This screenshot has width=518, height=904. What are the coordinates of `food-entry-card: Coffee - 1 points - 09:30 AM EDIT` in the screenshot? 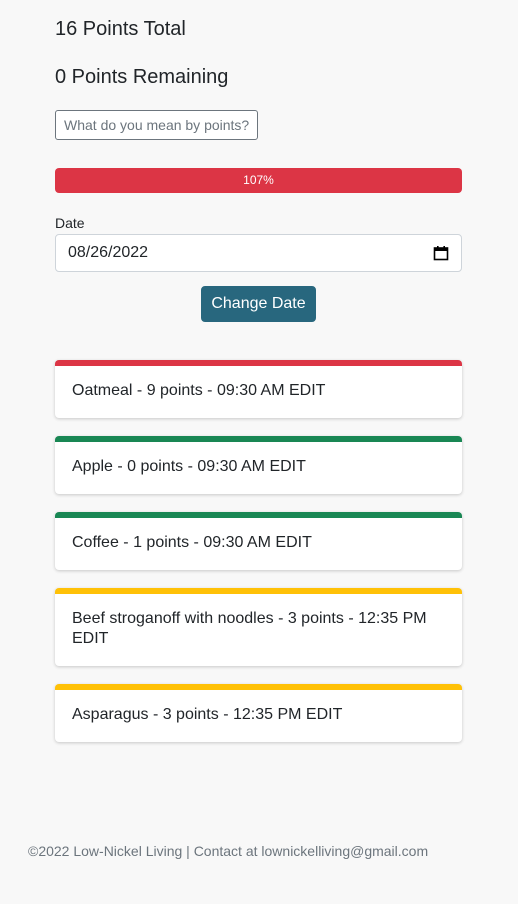 It's located at (258, 541).